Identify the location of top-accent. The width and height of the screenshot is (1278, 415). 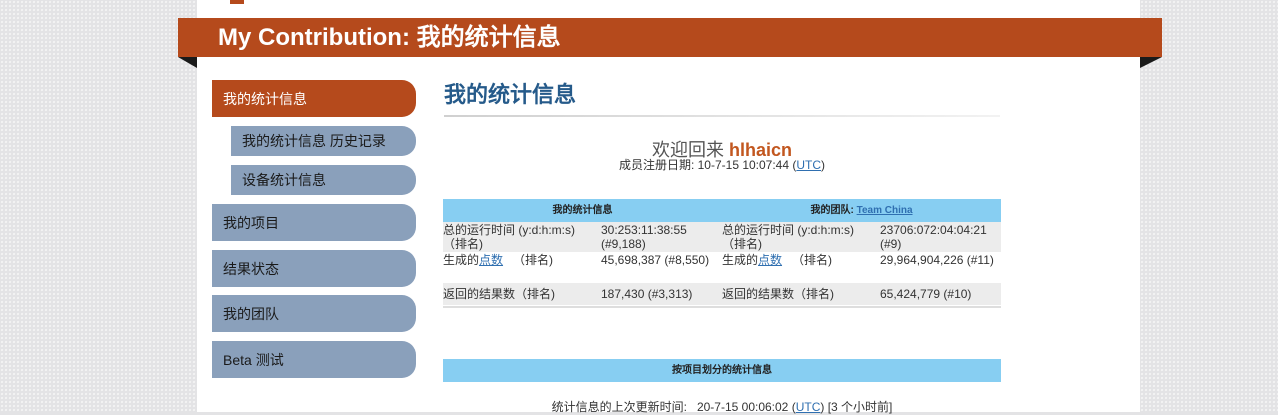
(237, 2).